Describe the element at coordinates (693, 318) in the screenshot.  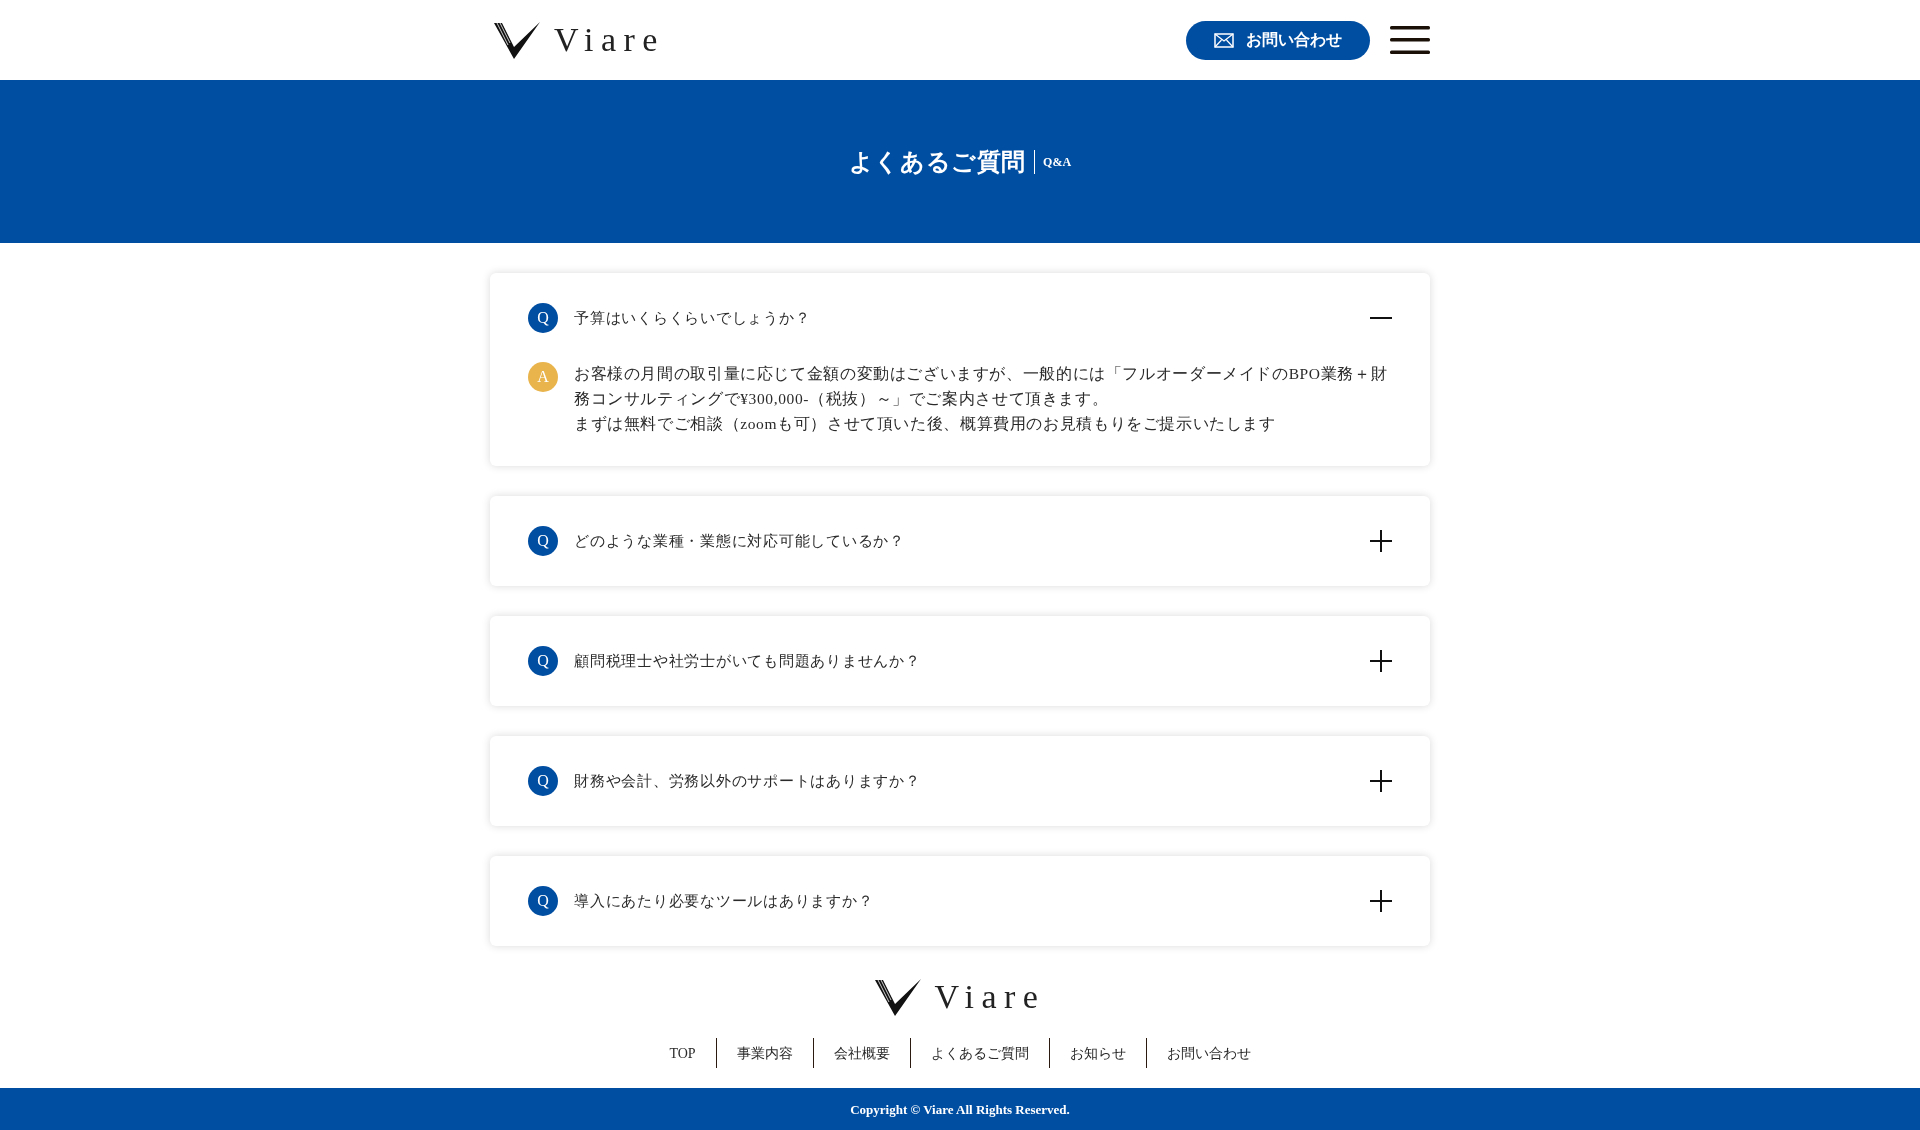
I see `question-text: 予算はいくらくらいでしょうか？` at that location.